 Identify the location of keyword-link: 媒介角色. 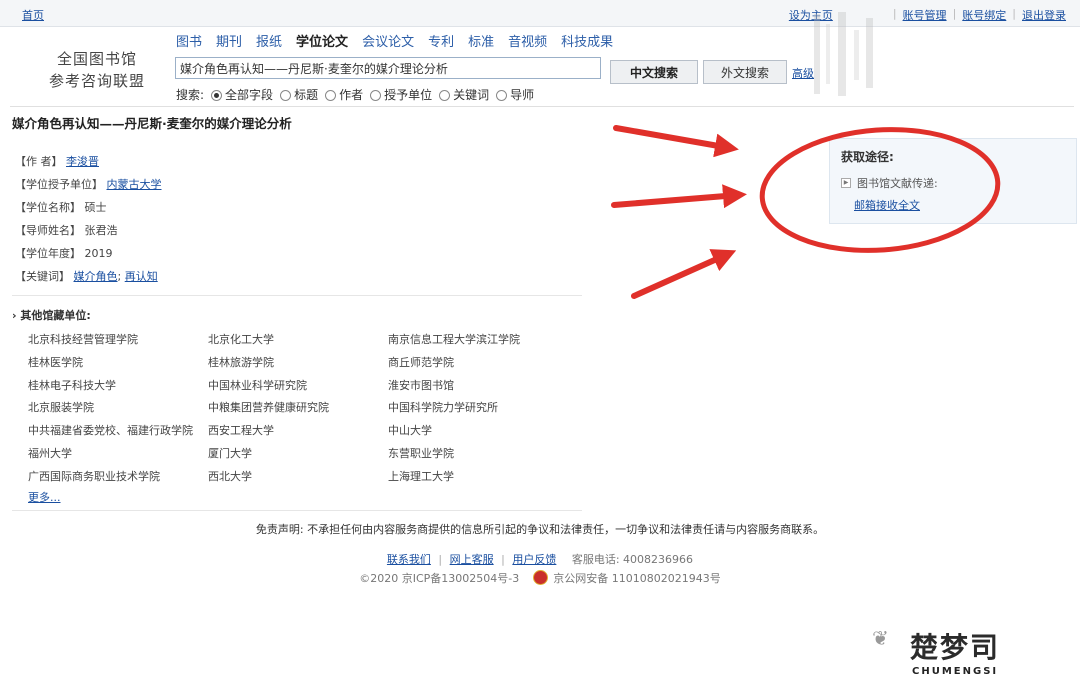
(96, 276).